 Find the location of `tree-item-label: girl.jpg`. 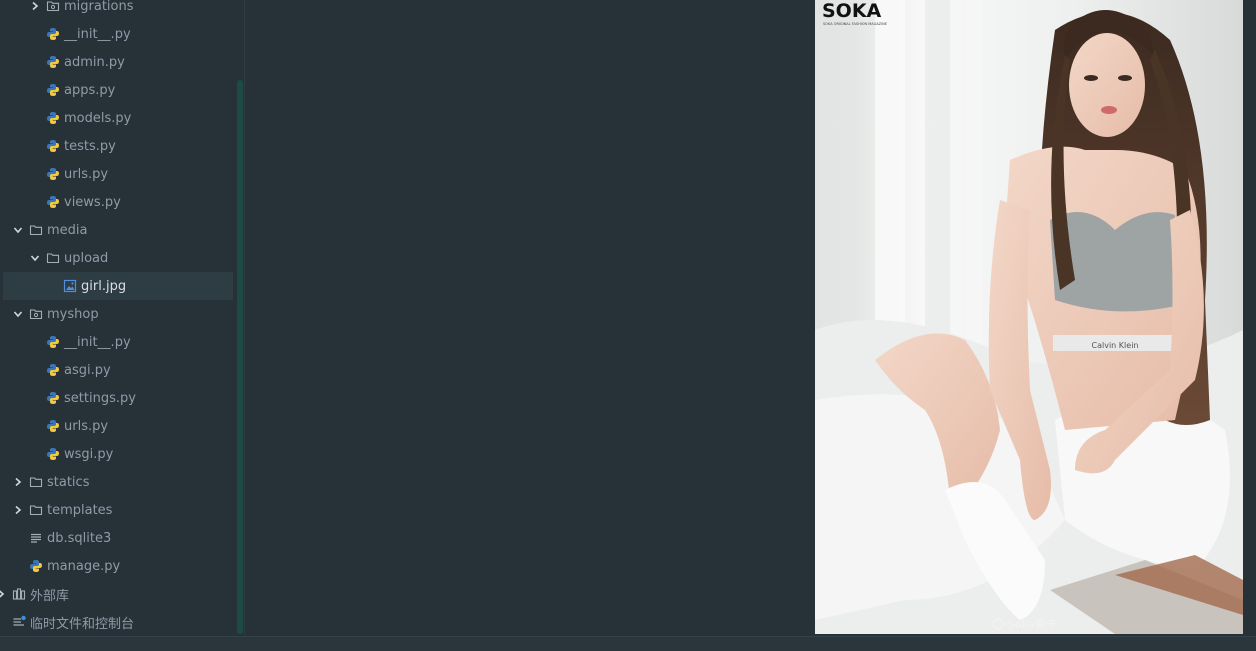

tree-item-label: girl.jpg is located at coordinates (104, 286).